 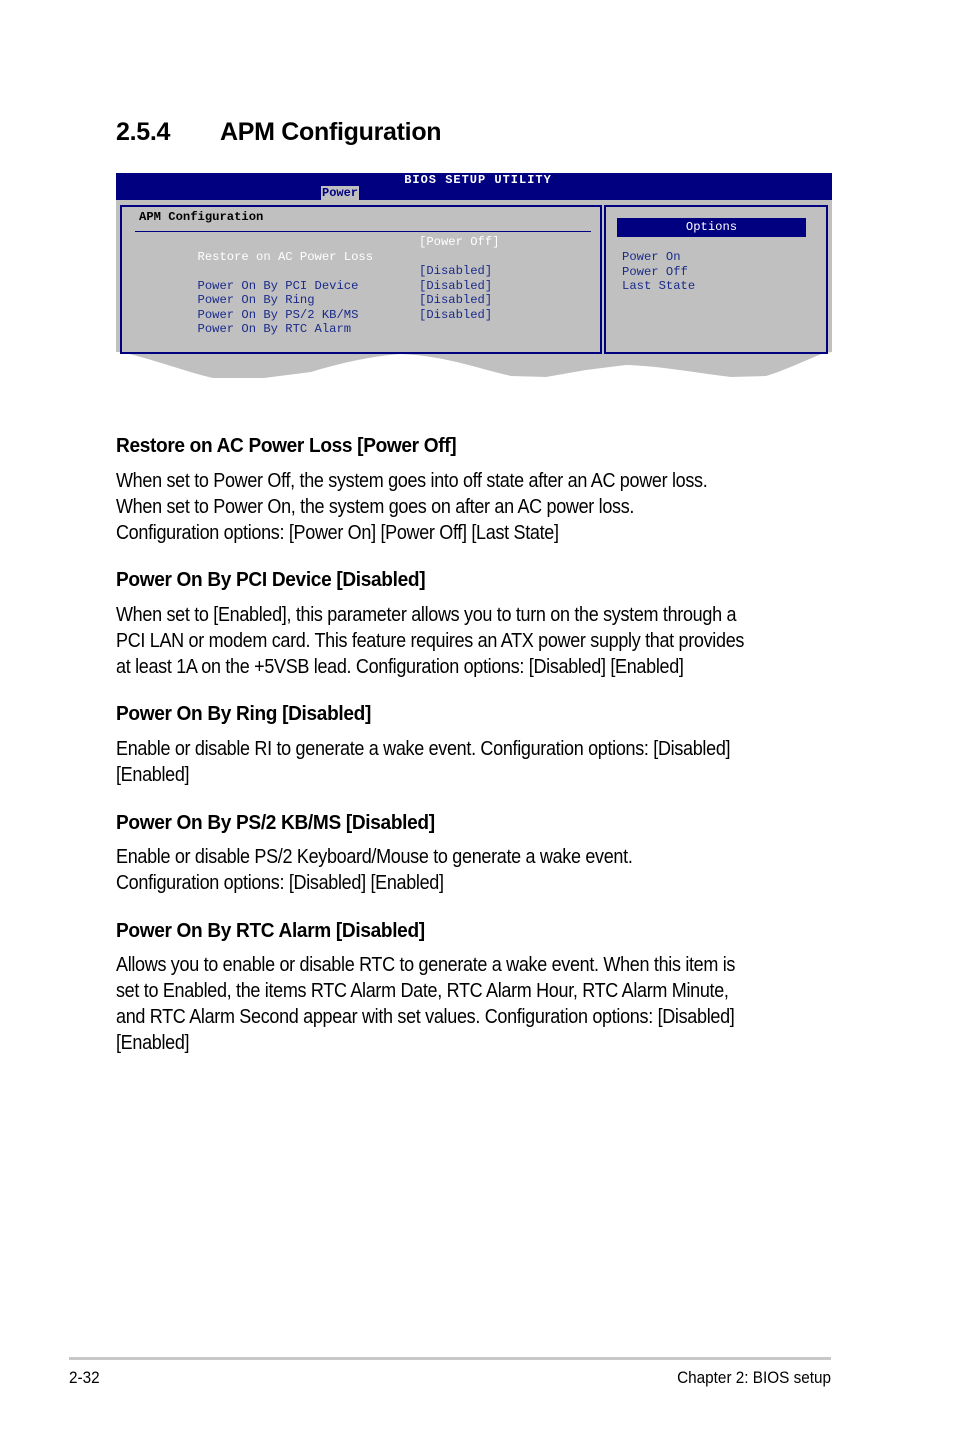 I want to click on bios-item-label: Restore on AC Power Loss, so click(x=285, y=256).